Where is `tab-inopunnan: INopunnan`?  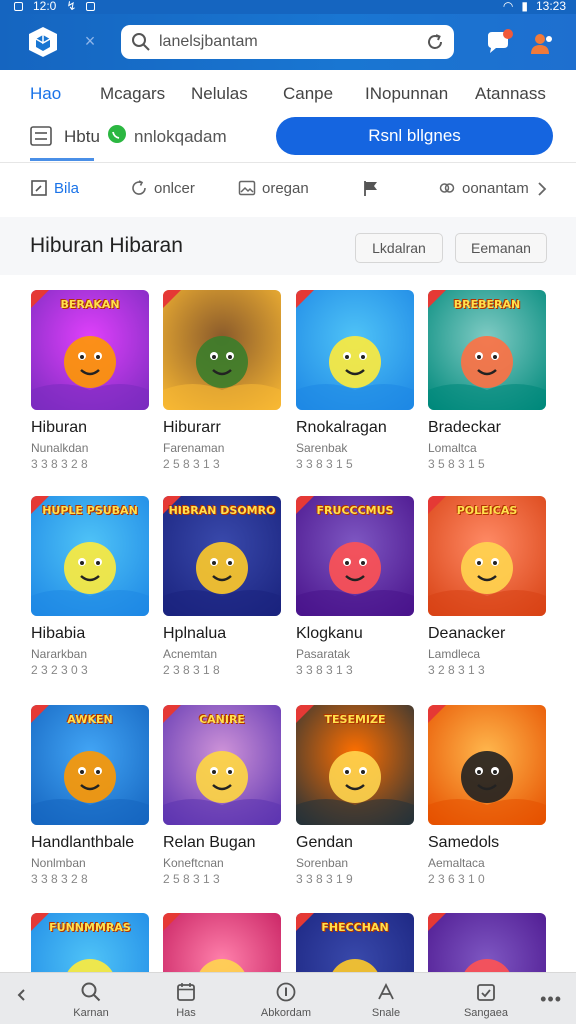
tab-inopunnan: INopunnan is located at coordinates (406, 94).